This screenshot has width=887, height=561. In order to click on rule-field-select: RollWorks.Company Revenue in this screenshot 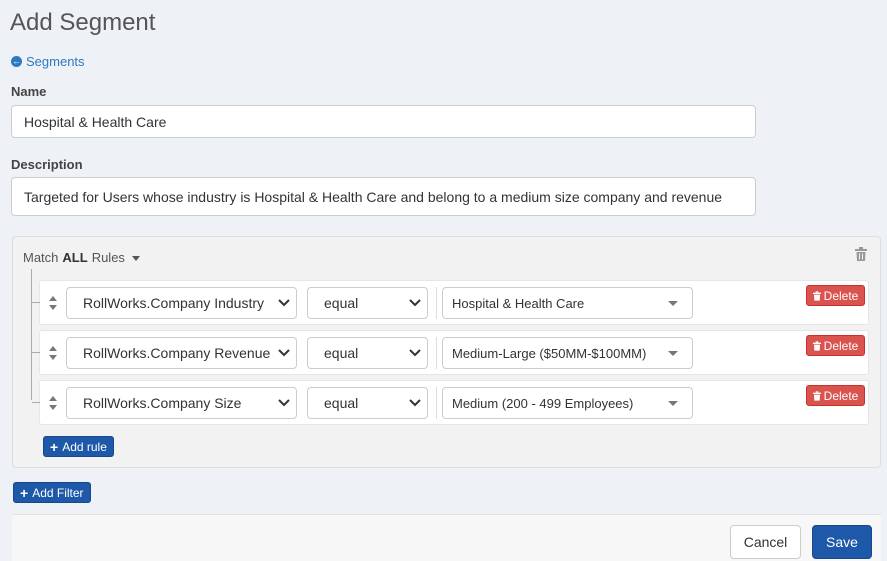, I will do `click(181, 353)`.